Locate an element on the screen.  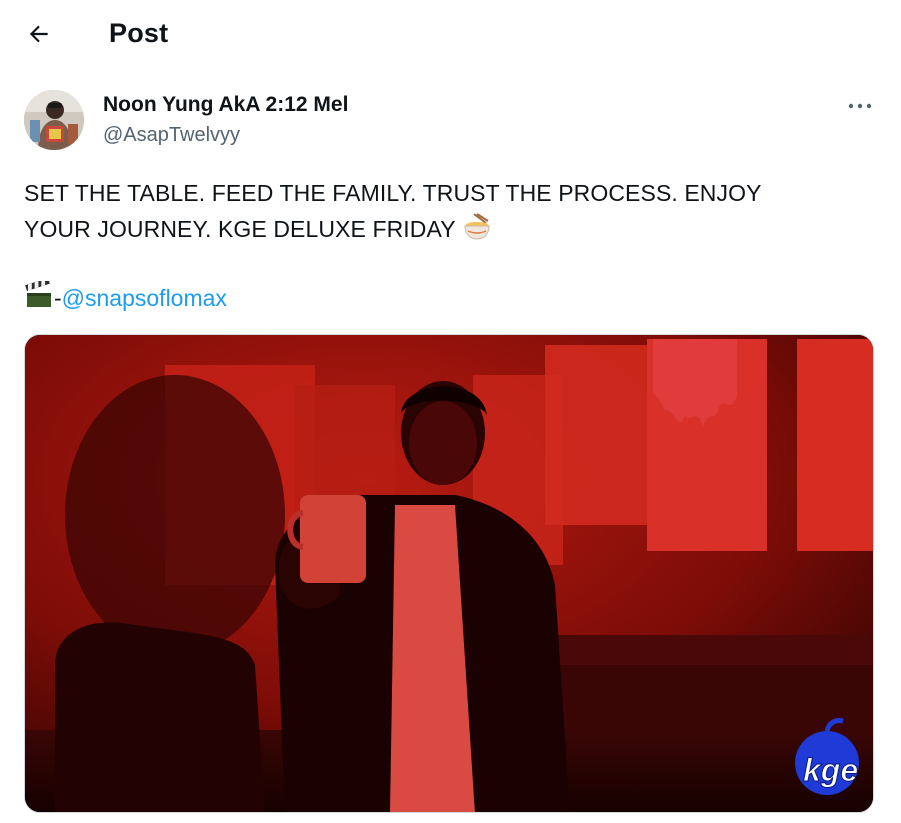
credit-line: -@snapsoflomax is located at coordinates (125, 298).